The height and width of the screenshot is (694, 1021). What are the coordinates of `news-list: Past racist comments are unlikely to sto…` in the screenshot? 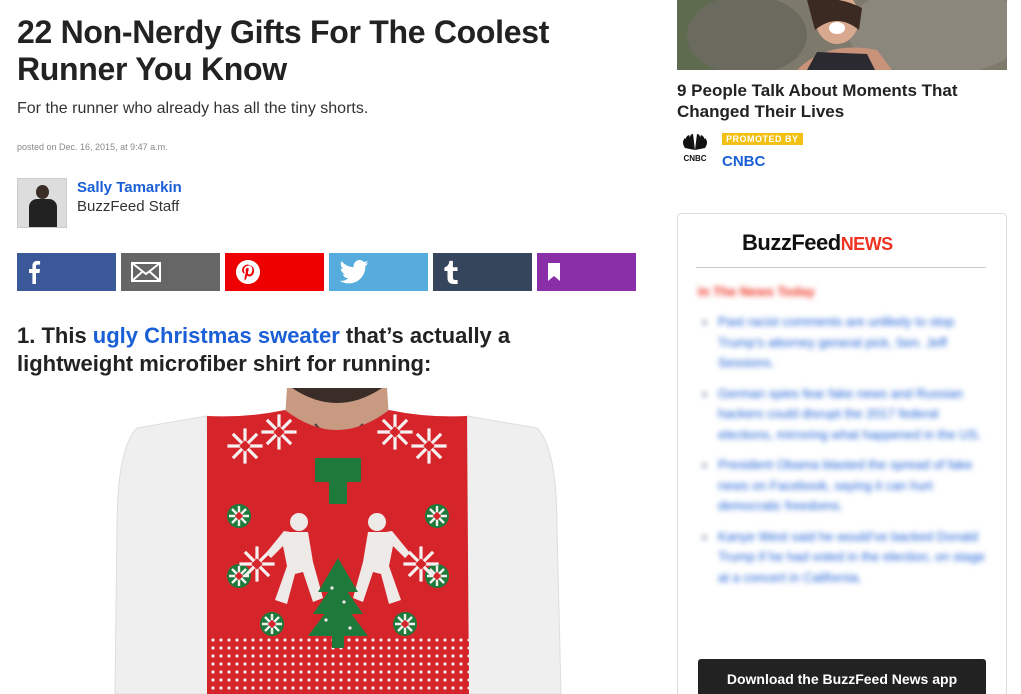 It's located at (845, 455).